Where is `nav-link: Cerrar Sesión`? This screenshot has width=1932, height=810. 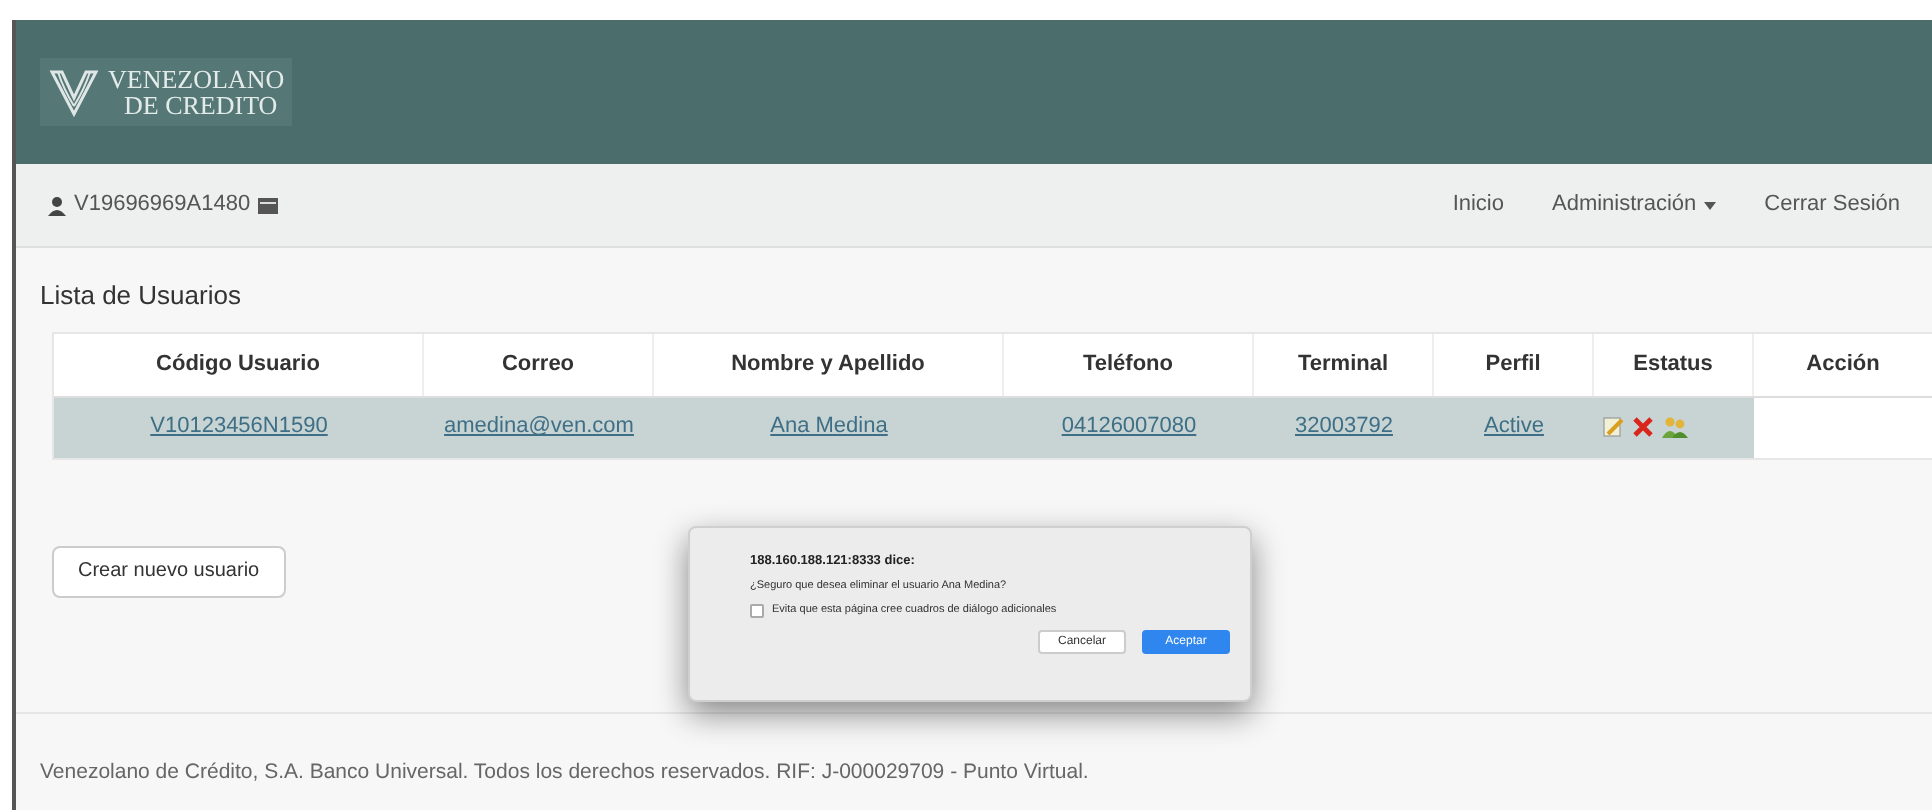
nav-link: Cerrar Sesión is located at coordinates (1832, 205).